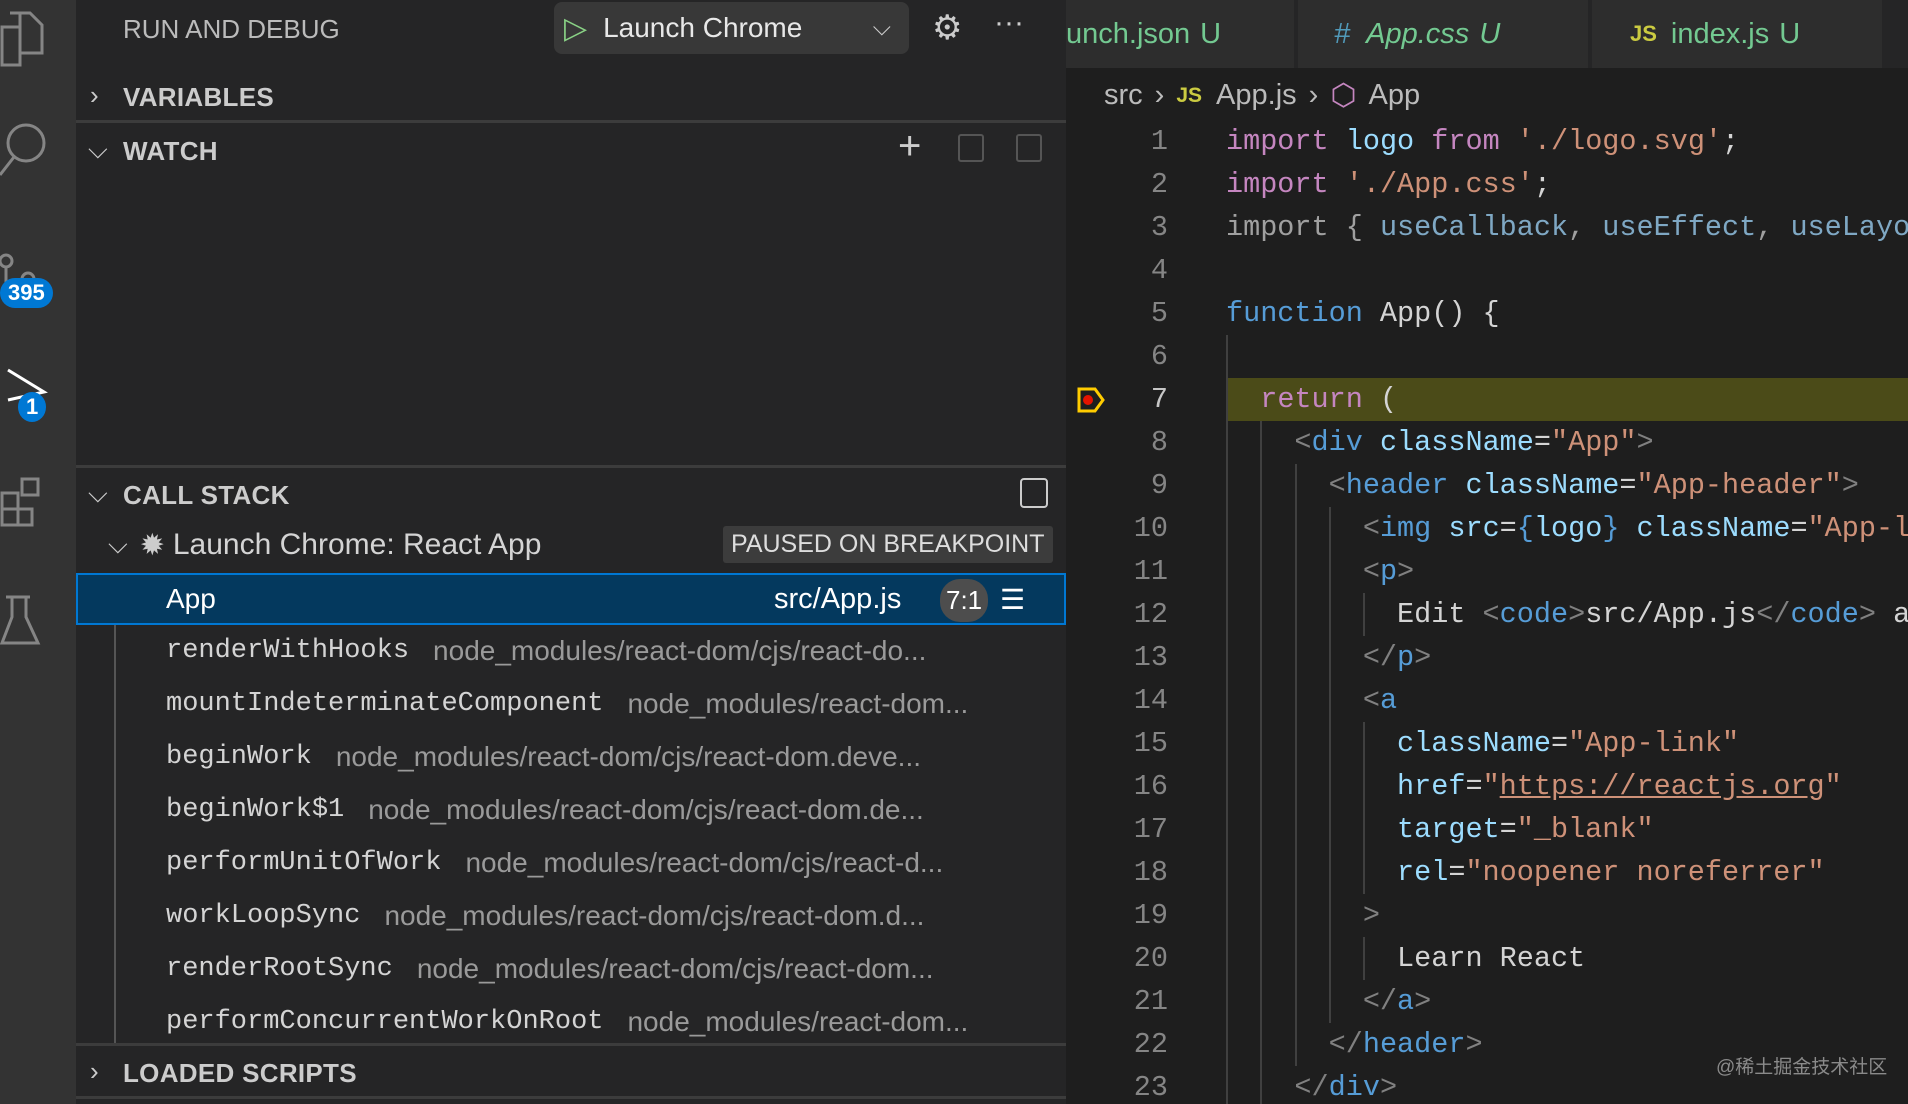 The height and width of the screenshot is (1104, 1908). Describe the element at coordinates (1405, 958) in the screenshot. I see `code-text: Learn React` at that location.